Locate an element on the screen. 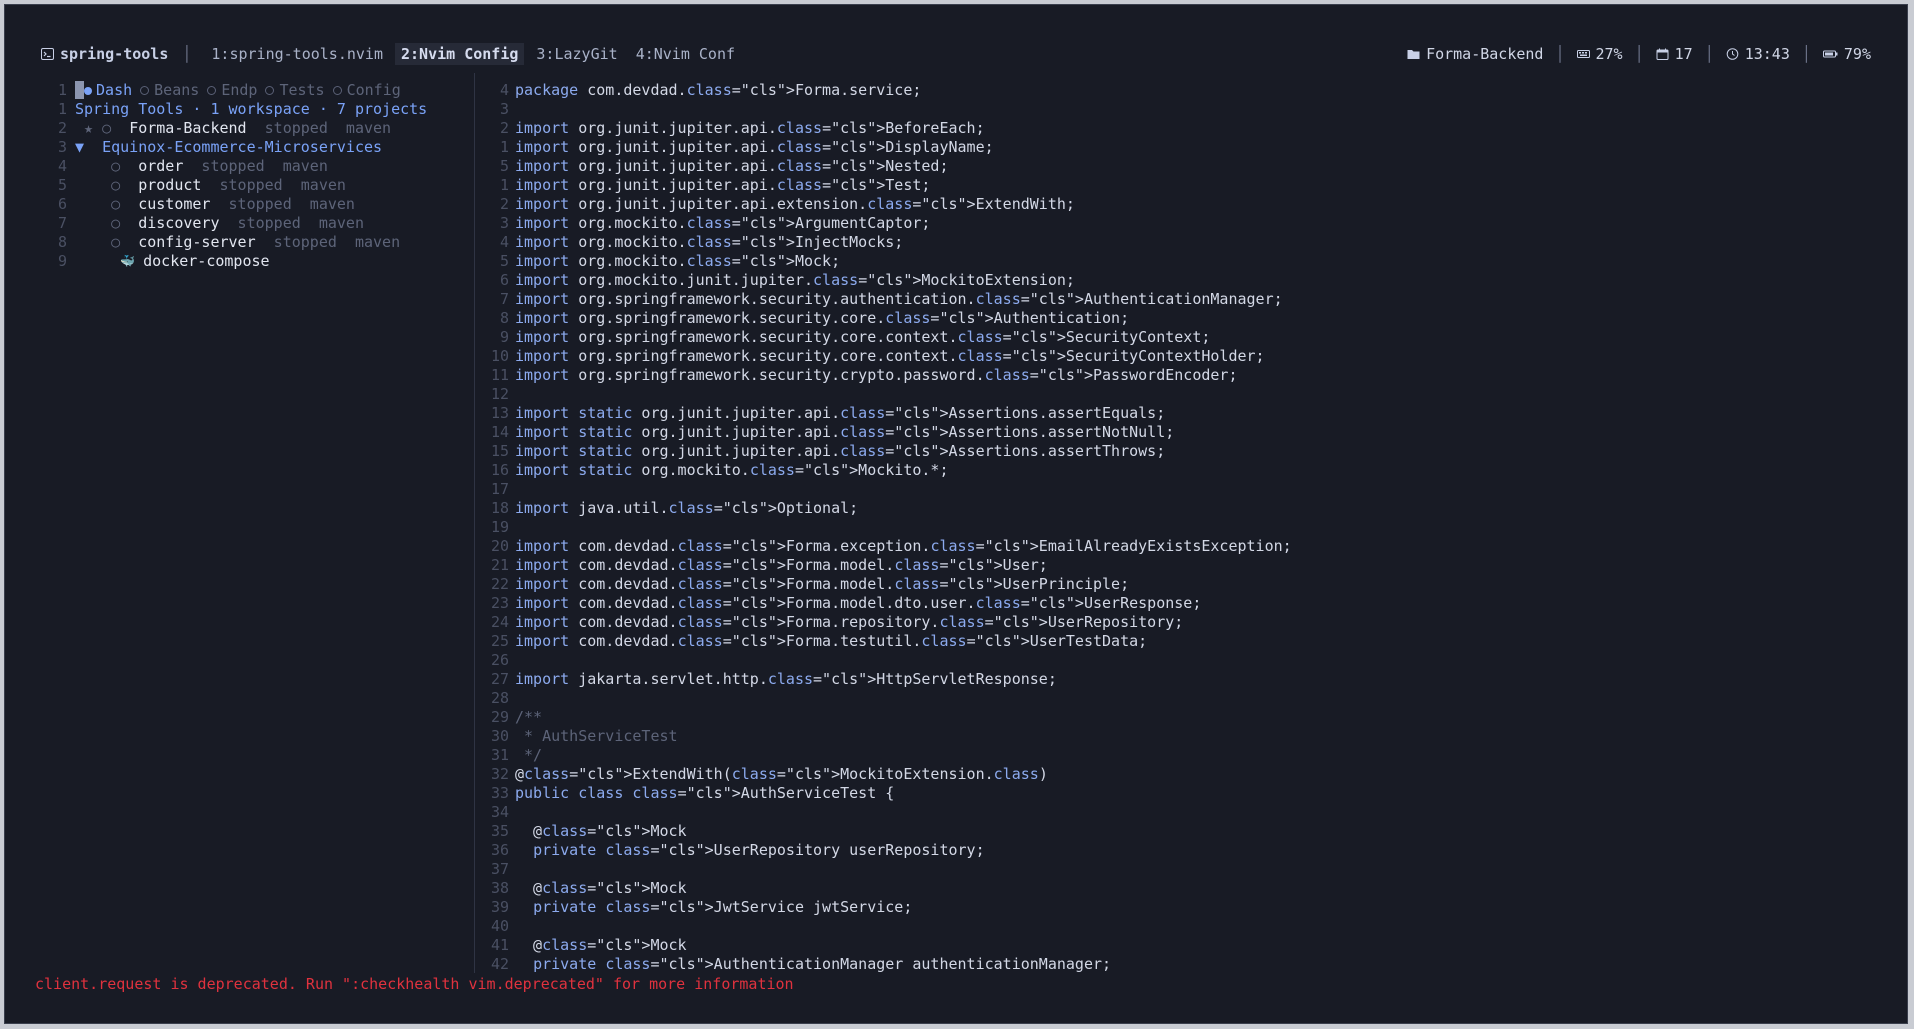 This screenshot has height=1029, width=1914. code-line: 30 * AuthServiceTest is located at coordinates (1183, 736).